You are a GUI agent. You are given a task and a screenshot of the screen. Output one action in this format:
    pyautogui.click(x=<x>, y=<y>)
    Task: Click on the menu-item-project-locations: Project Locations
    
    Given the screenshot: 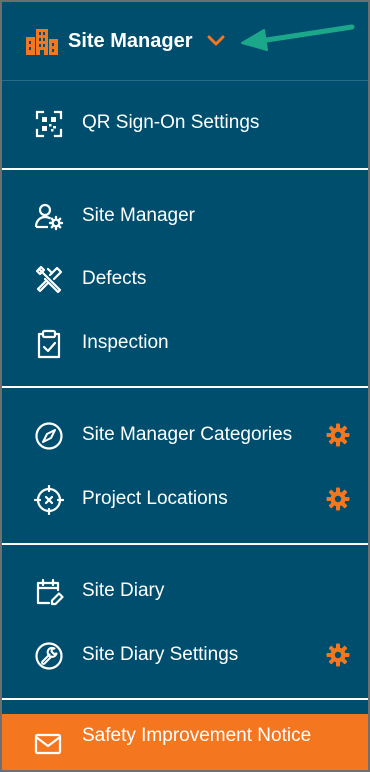 What is the action you would take?
    pyautogui.click(x=185, y=499)
    